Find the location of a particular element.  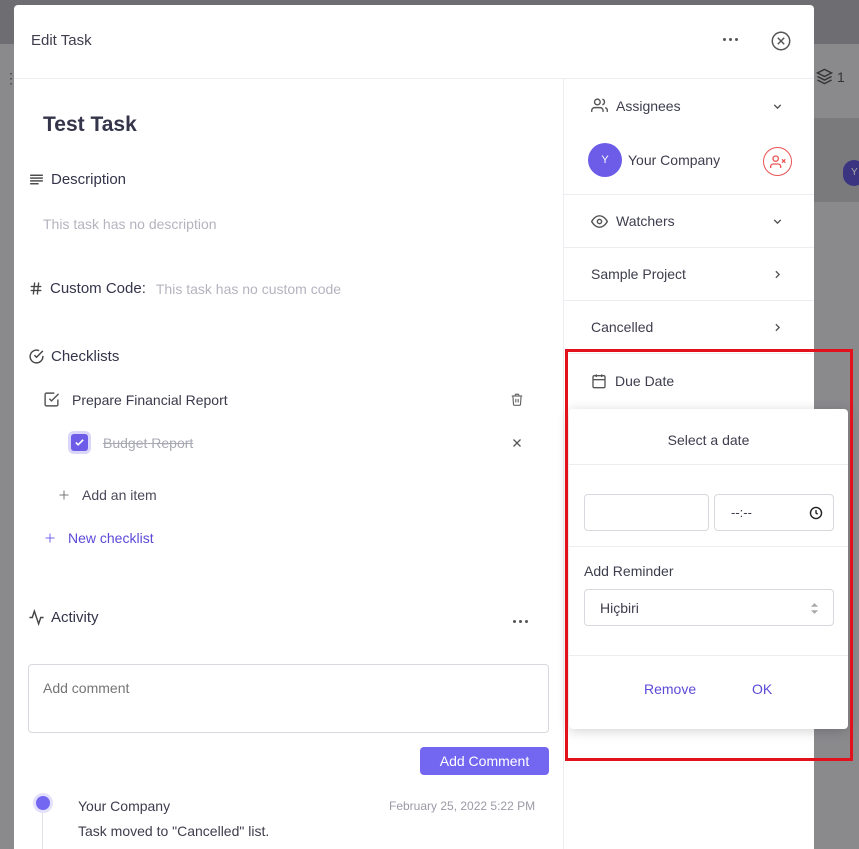

modal-header: Edit Task is located at coordinates (414, 42).